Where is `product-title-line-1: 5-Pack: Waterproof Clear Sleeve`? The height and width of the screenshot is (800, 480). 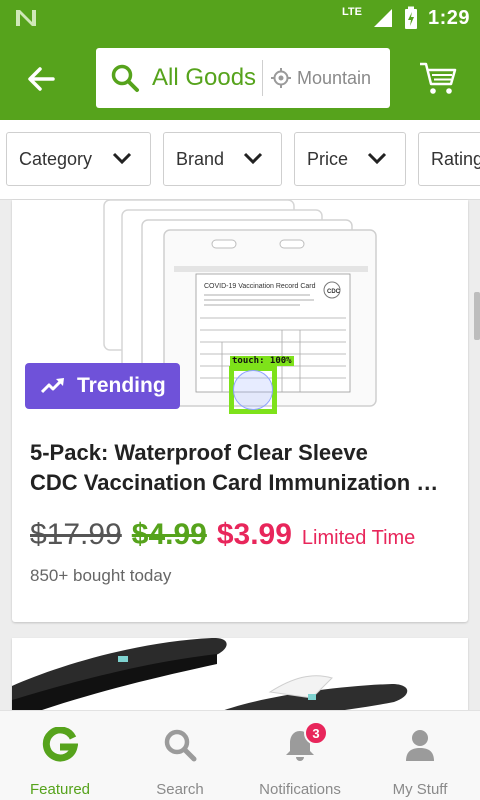 product-title-line-1: 5-Pack: Waterproof Clear Sleeve is located at coordinates (199, 452).